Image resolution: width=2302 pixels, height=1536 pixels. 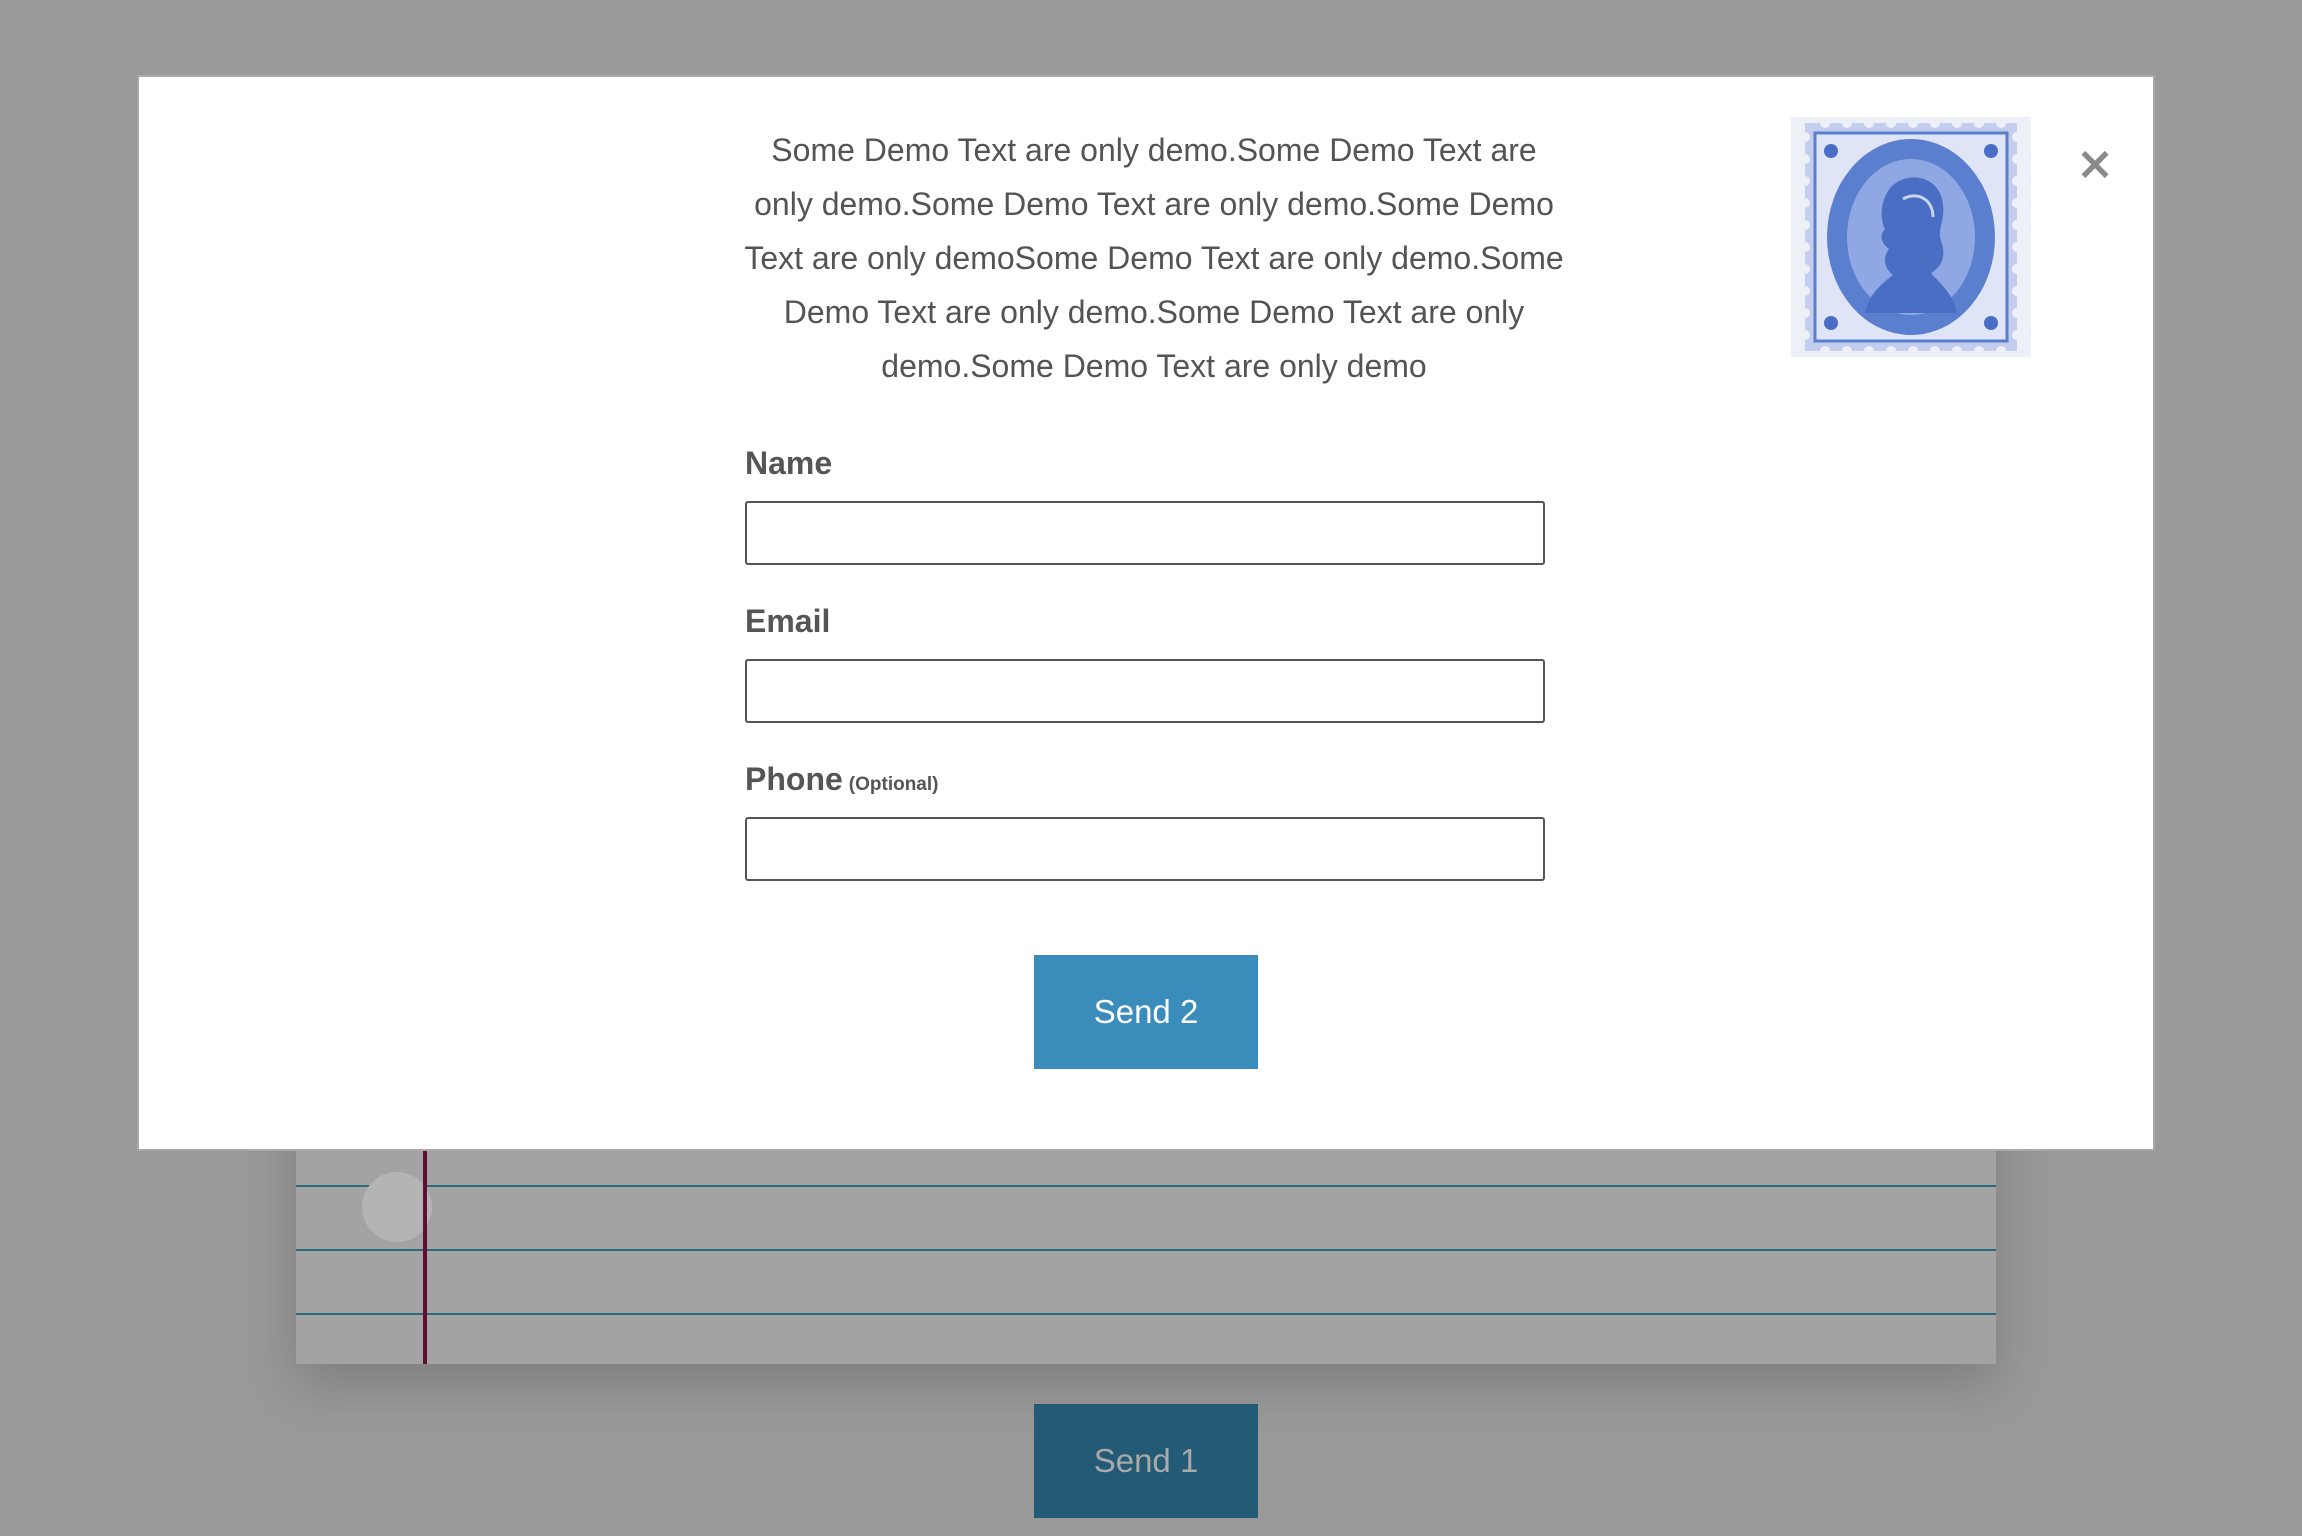 I want to click on email-field-group: Email, so click(x=1145, y=660).